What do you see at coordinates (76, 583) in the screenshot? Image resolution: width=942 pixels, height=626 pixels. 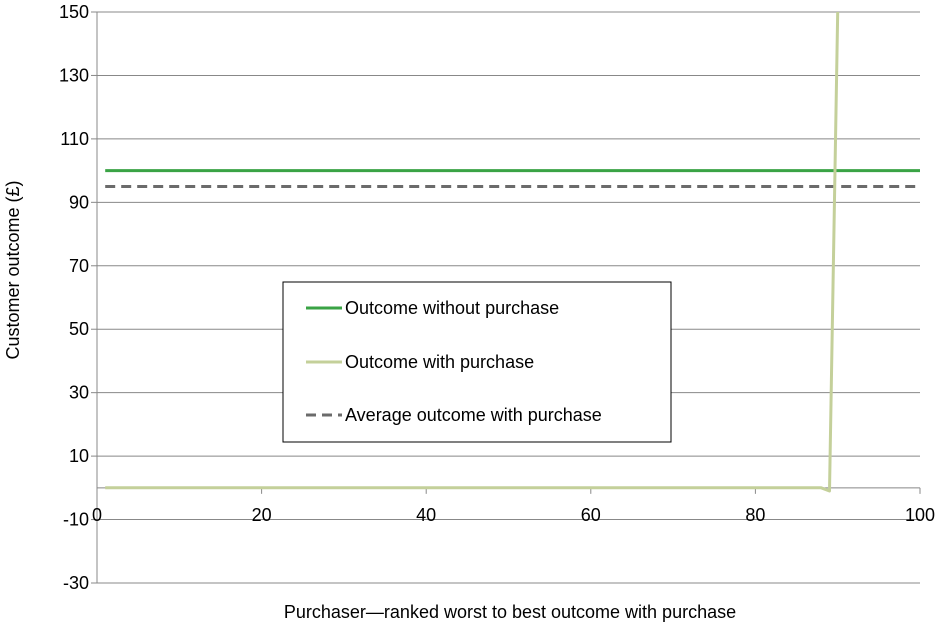 I see `y-tick-label: -30` at bounding box center [76, 583].